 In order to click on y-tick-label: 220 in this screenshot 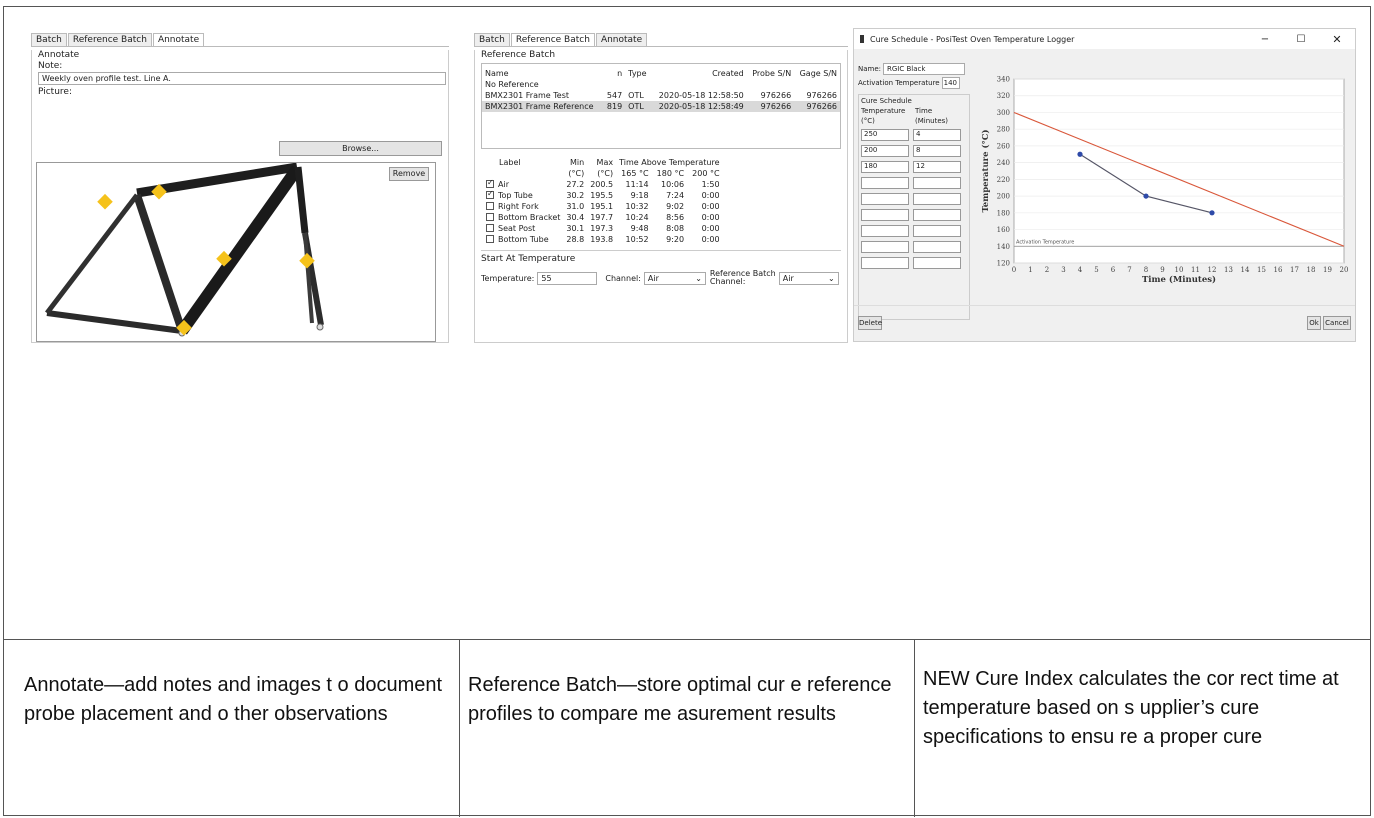, I will do `click(1003, 180)`.